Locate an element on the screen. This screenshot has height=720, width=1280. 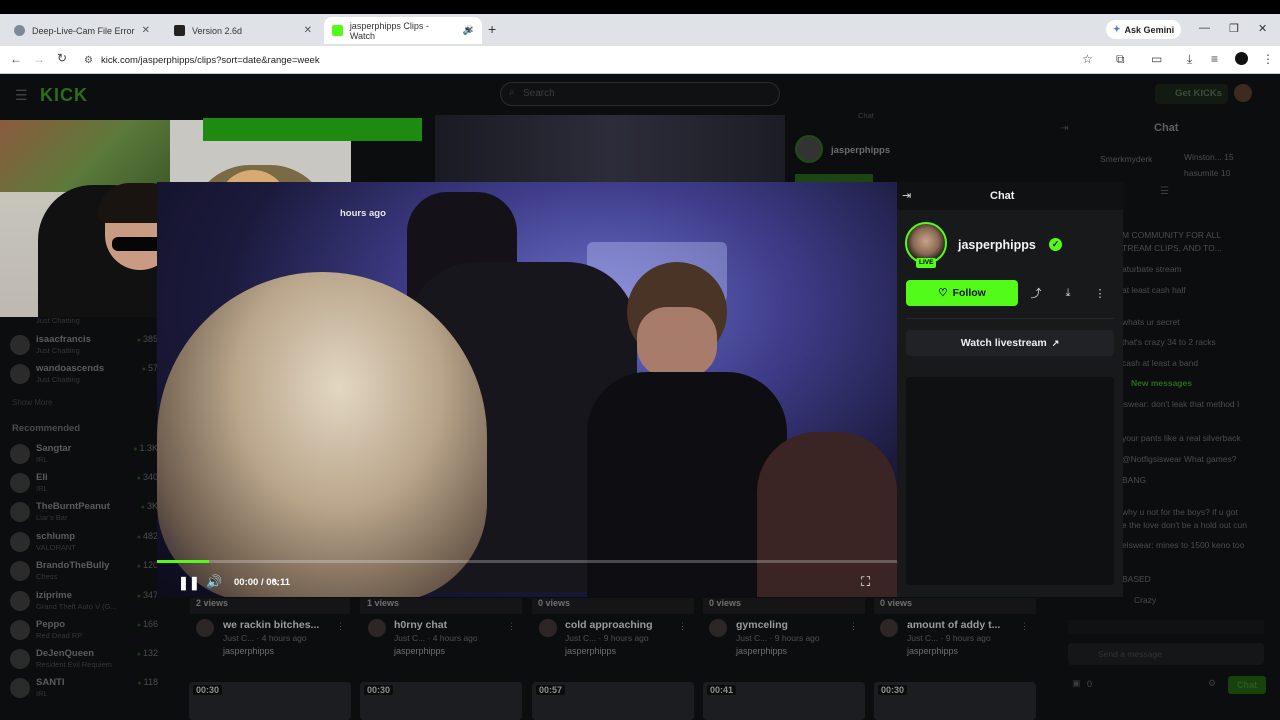
channel-name: Eli is located at coordinates (42, 477).